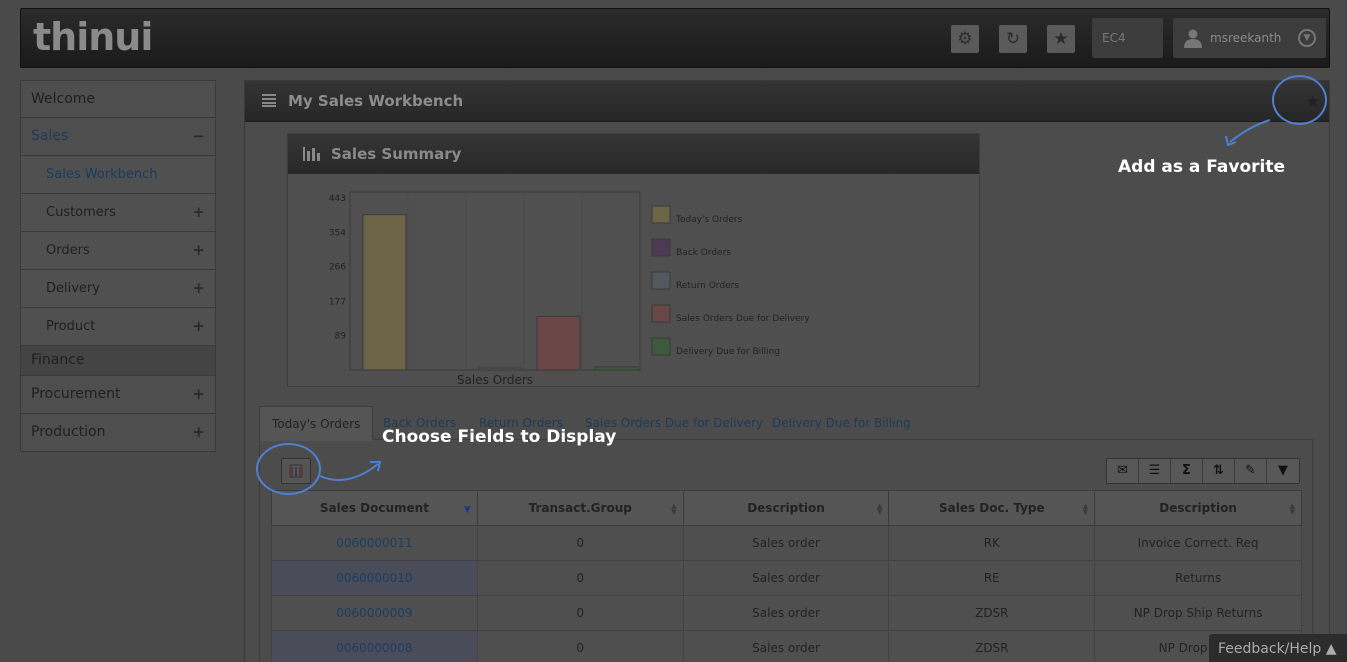 Image resolution: width=1347 pixels, height=662 pixels. What do you see at coordinates (118, 137) in the screenshot?
I see `sidebar-item-sales: Sales −` at bounding box center [118, 137].